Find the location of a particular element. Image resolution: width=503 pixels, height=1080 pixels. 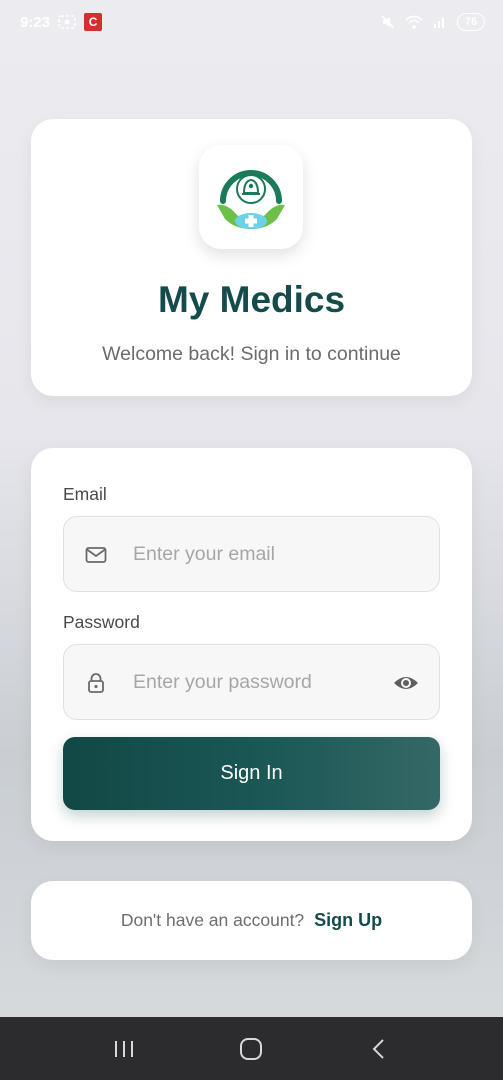

eye-icon is located at coordinates (406, 683).